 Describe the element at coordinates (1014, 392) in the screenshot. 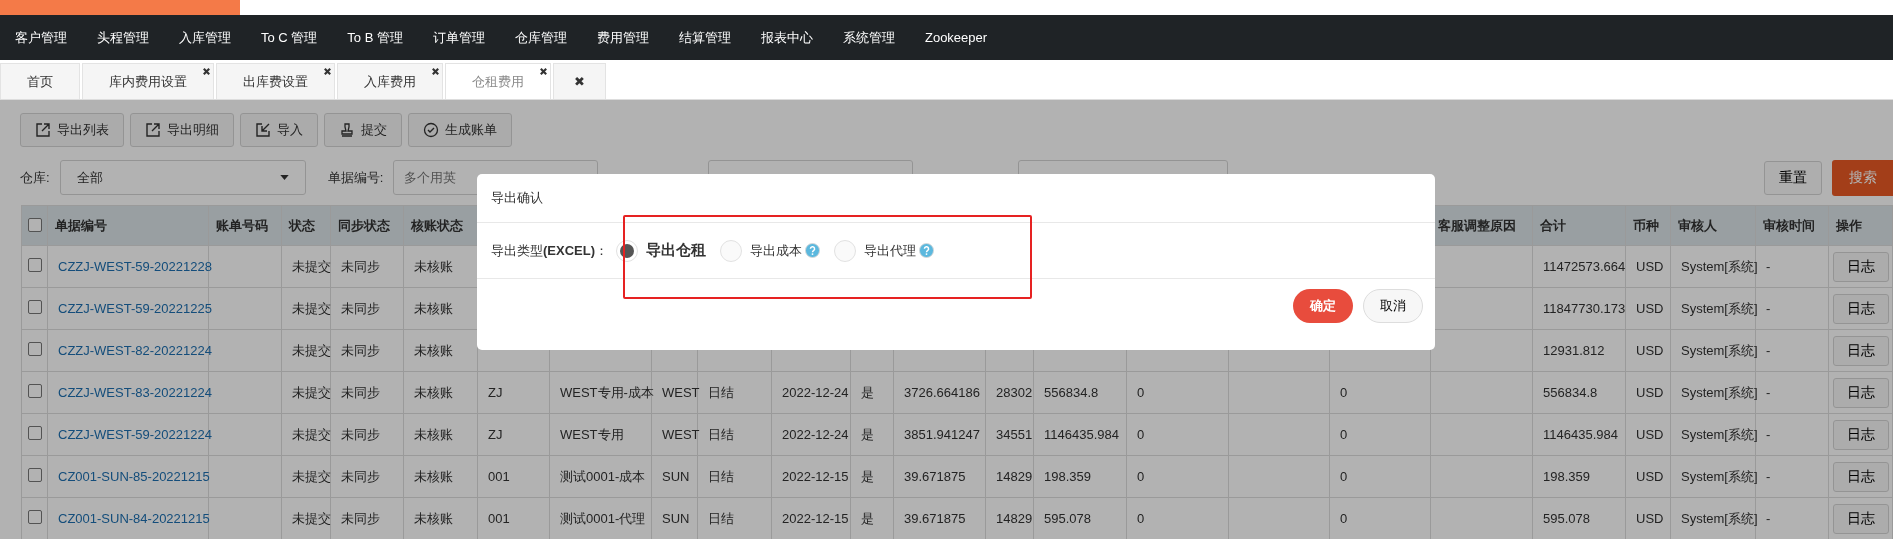

I see `table-cell: 28302` at that location.